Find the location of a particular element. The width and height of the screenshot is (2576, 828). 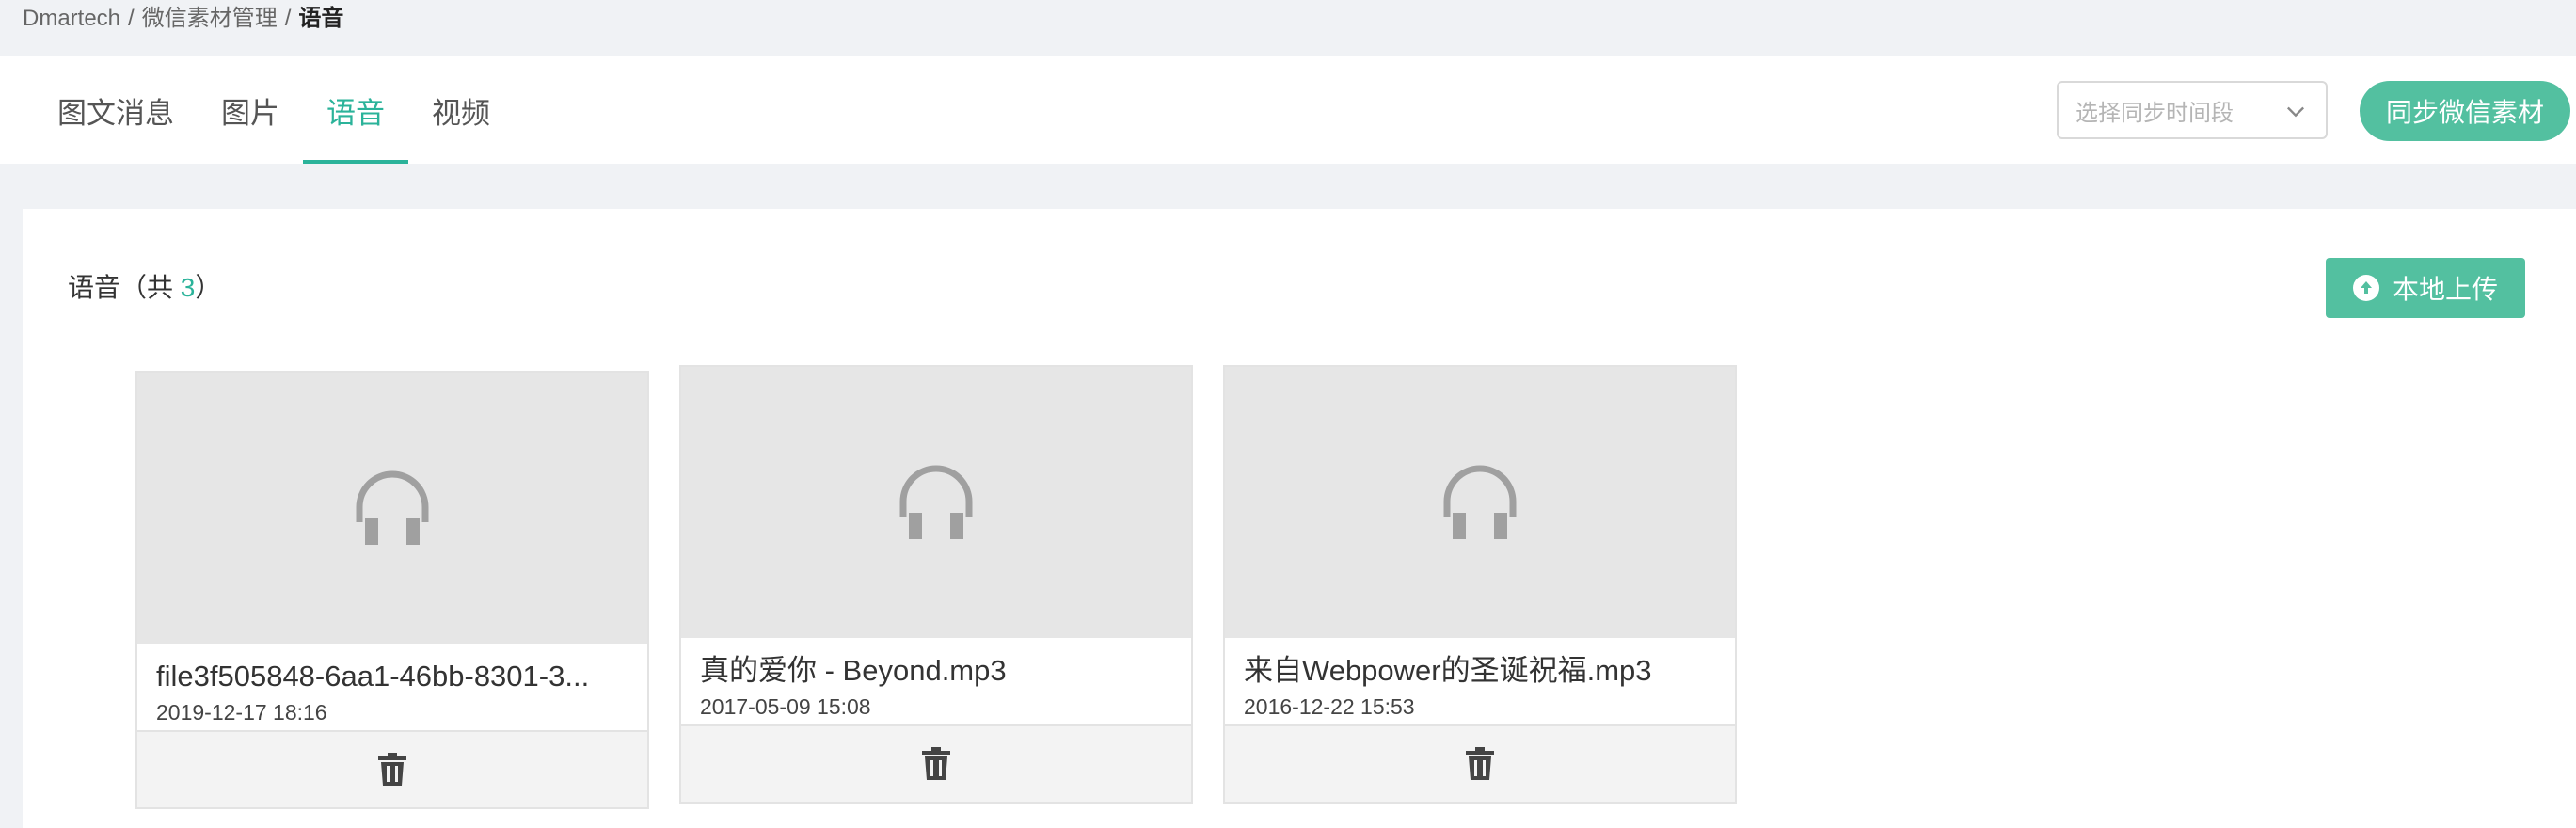

voice-file-date: 2016-12-22 15:53 is located at coordinates (1329, 707).